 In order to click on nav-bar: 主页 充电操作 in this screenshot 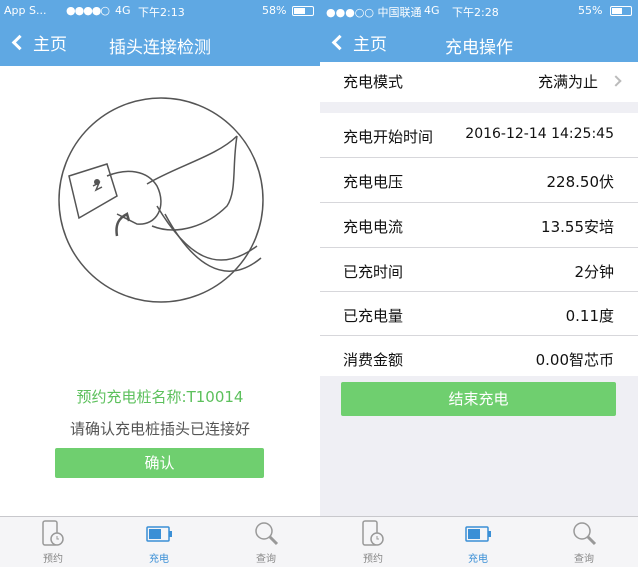, I will do `click(479, 44)`.